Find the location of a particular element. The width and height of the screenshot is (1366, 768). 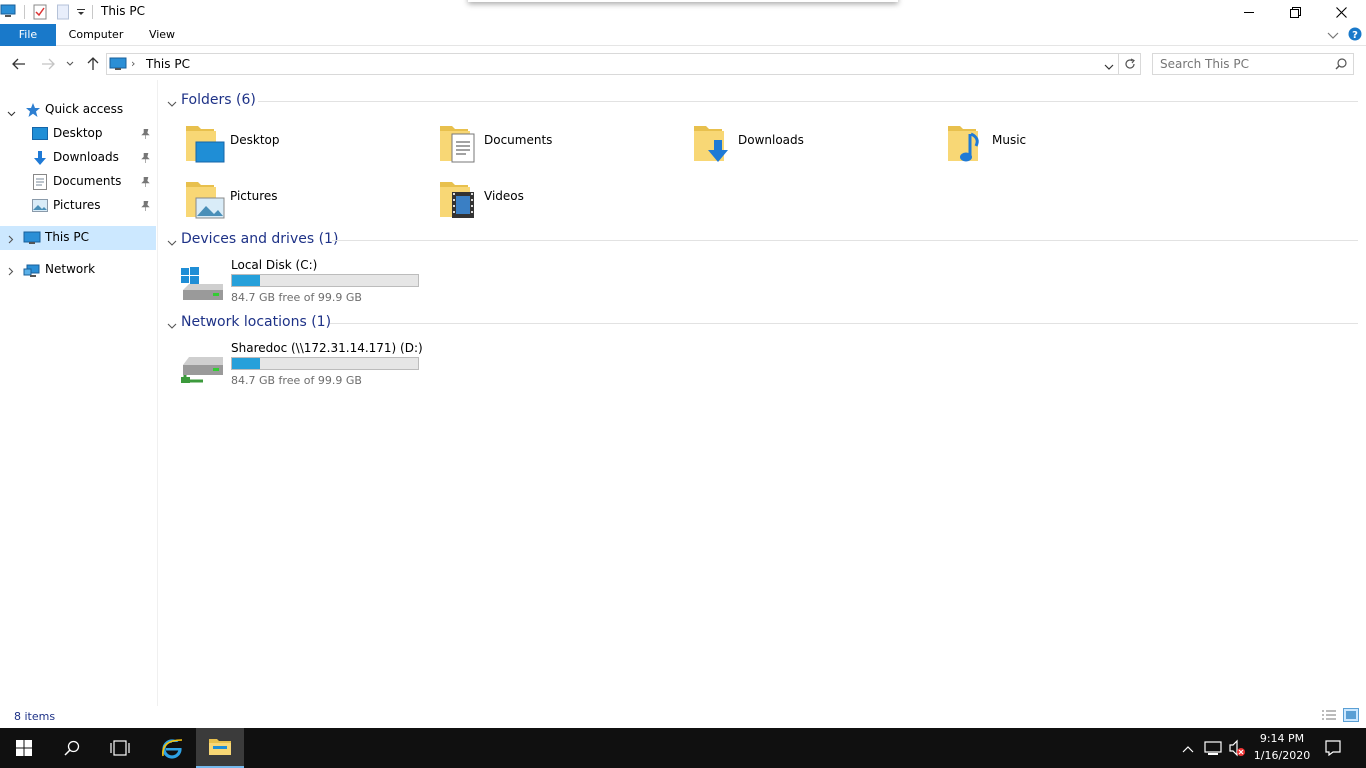

minimize-icon is located at coordinates (1249, 12).